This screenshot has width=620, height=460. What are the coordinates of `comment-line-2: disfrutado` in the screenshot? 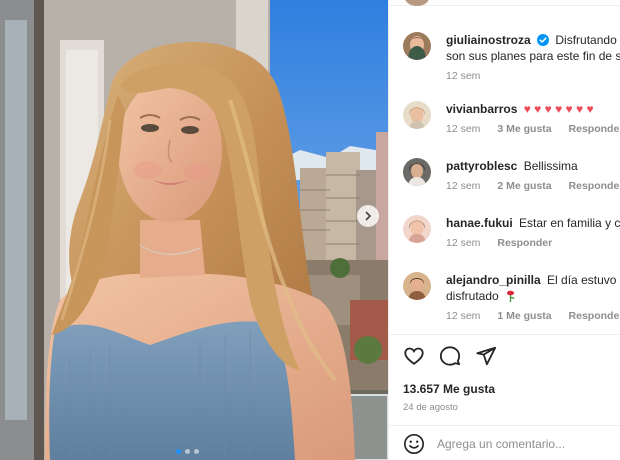 It's located at (533, 296).